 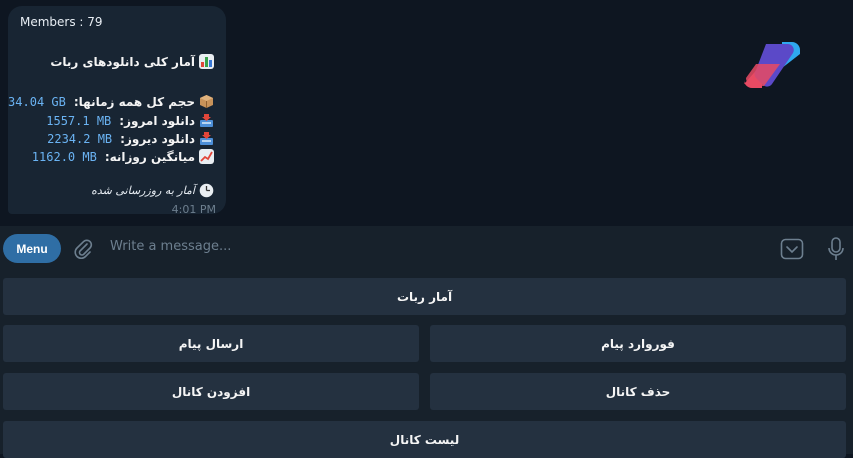 What do you see at coordinates (638, 391) in the screenshot?
I see `delete-channel-button: حذف کانال` at bounding box center [638, 391].